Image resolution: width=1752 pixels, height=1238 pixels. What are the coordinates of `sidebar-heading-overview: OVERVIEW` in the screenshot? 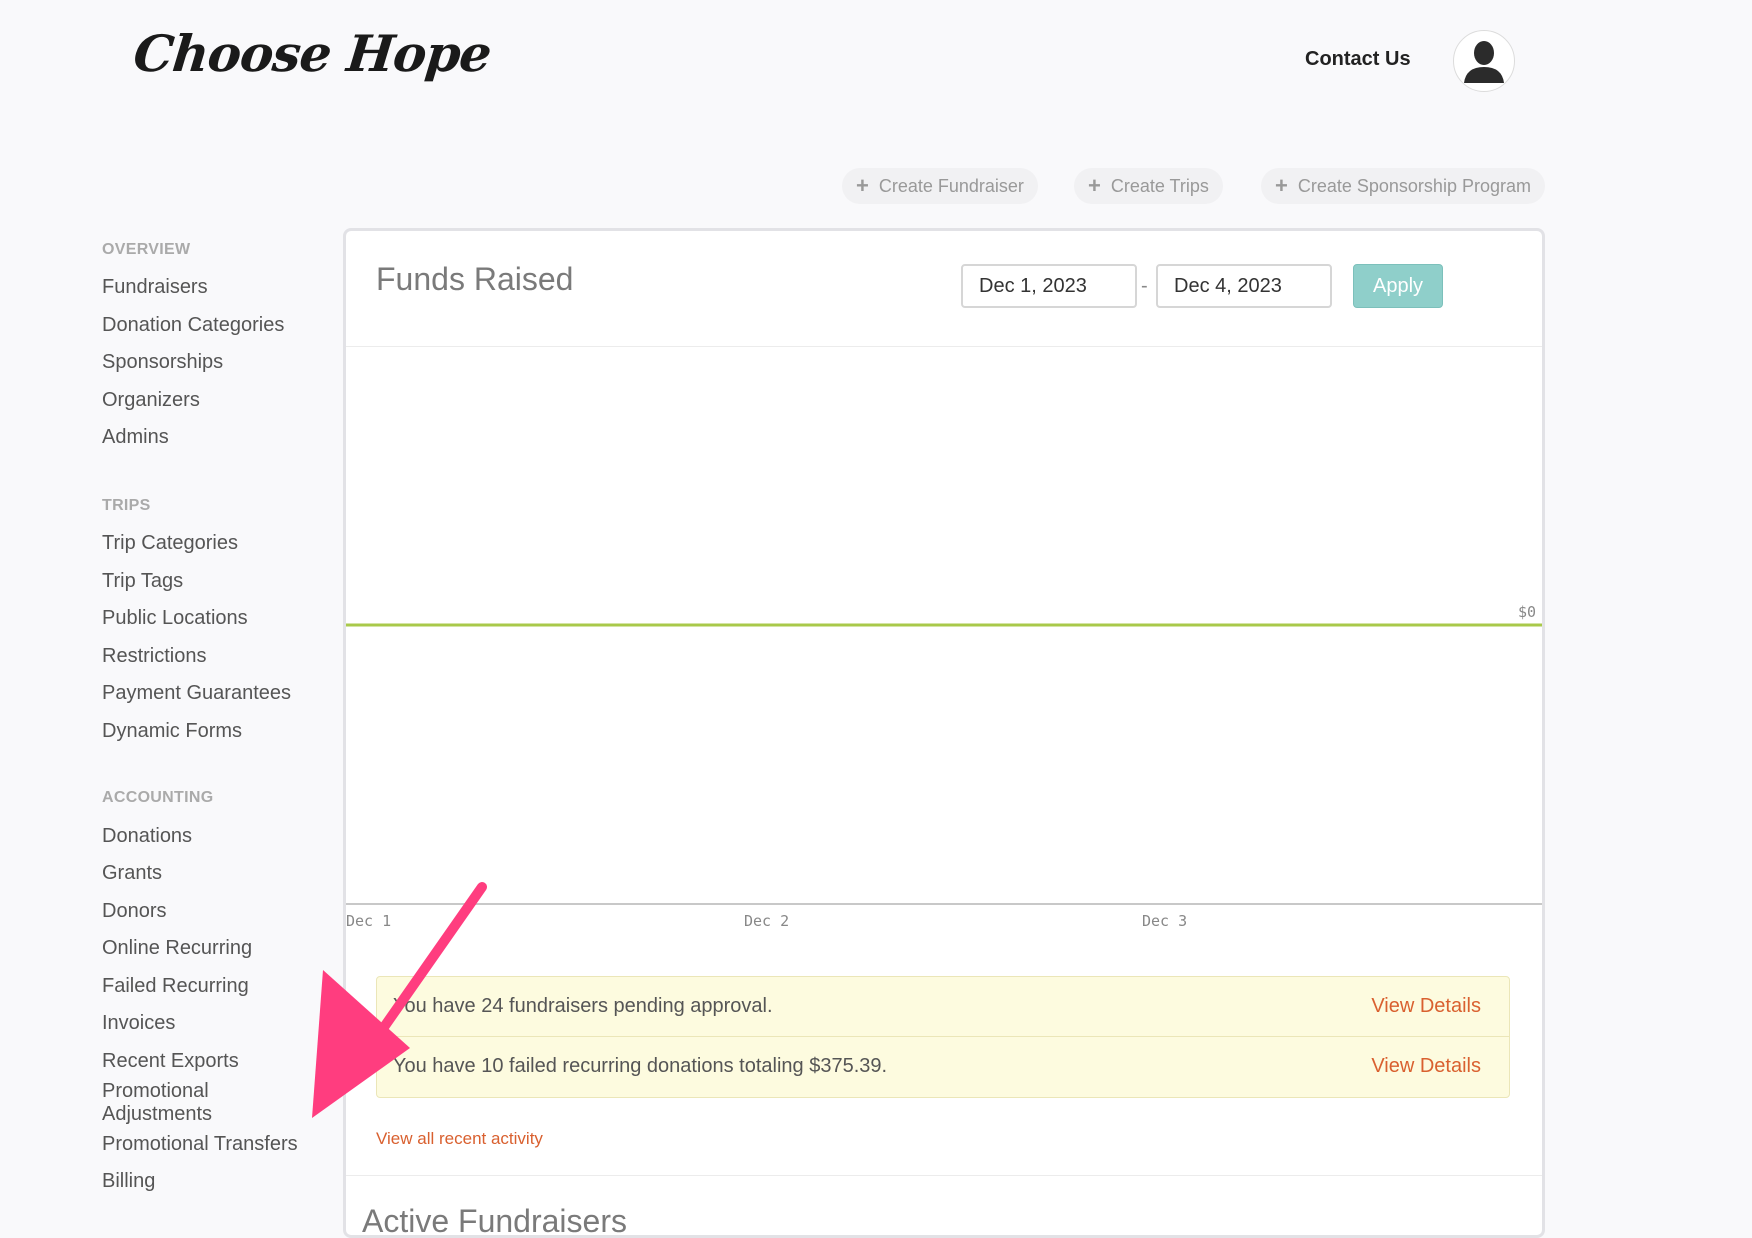 It's located at (146, 249).